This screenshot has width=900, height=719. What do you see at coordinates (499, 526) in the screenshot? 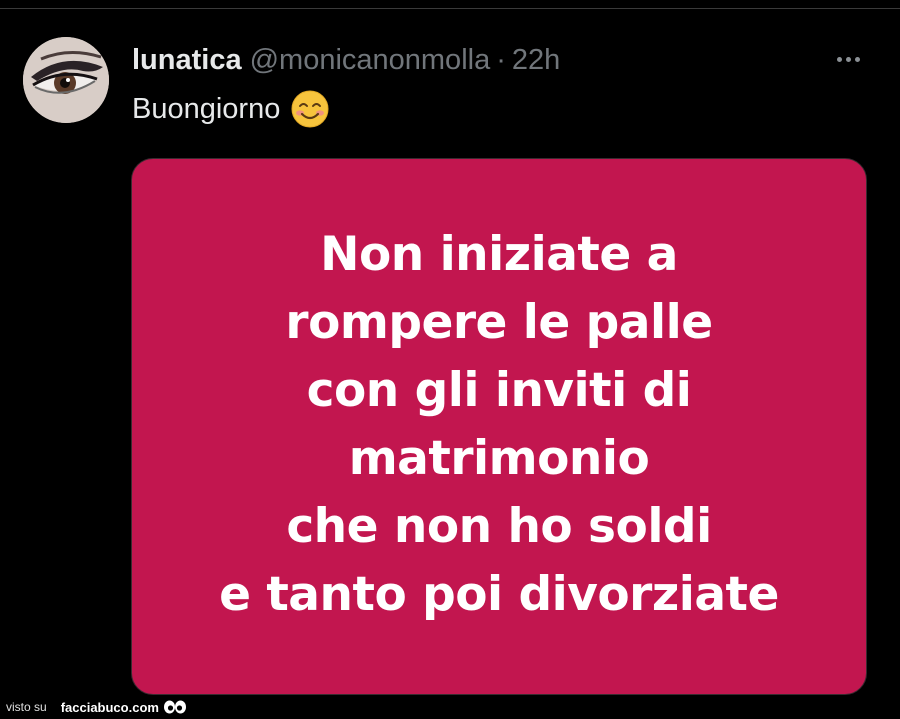
I see `media-text-line: che non ho soldi` at bounding box center [499, 526].